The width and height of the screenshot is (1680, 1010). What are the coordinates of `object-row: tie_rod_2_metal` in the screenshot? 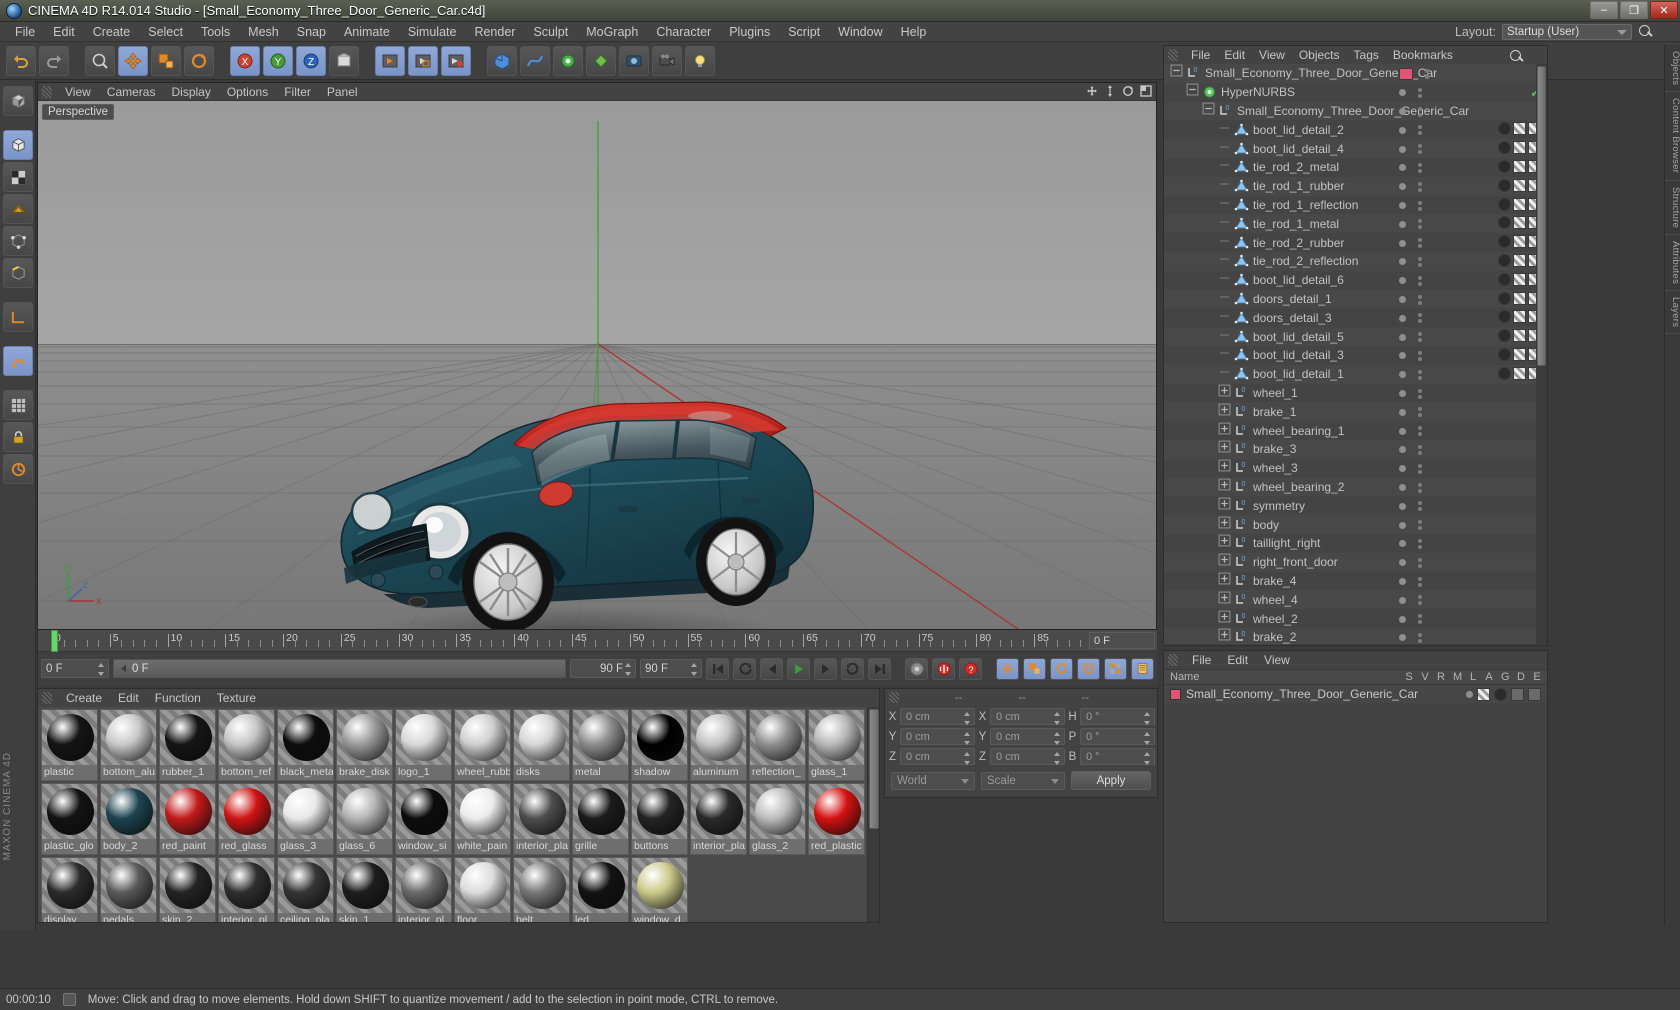 It's located at (1355, 167).